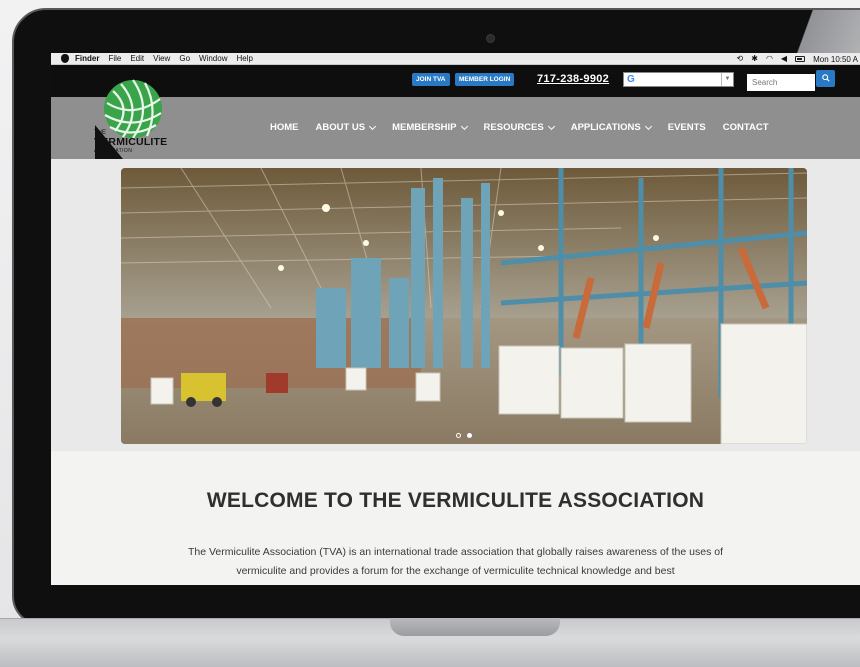 Image resolution: width=860 pixels, height=667 pixels. Describe the element at coordinates (464, 435) in the screenshot. I see `slider-dots` at that location.